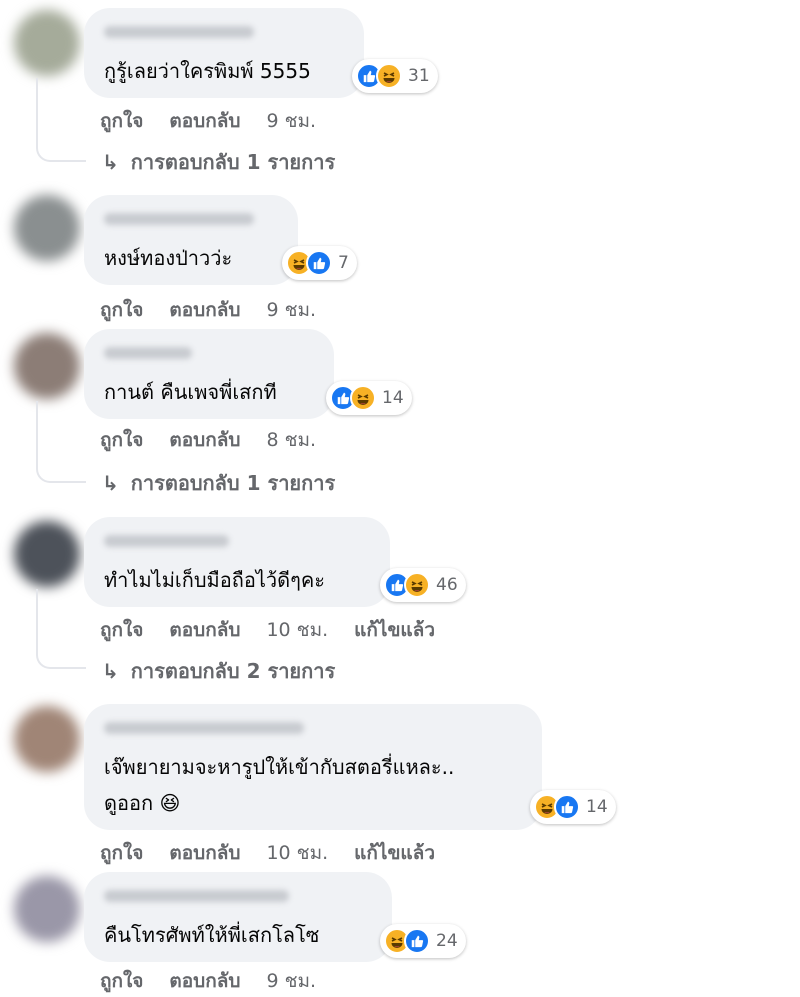  I want to click on reaction-summary: 7, so click(319, 263).